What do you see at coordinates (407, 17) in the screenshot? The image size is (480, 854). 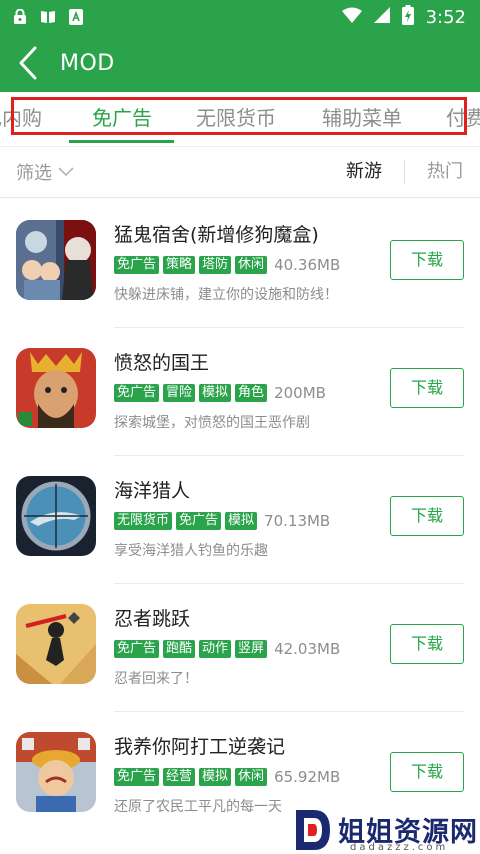 I see `battery-charging-icon` at bounding box center [407, 17].